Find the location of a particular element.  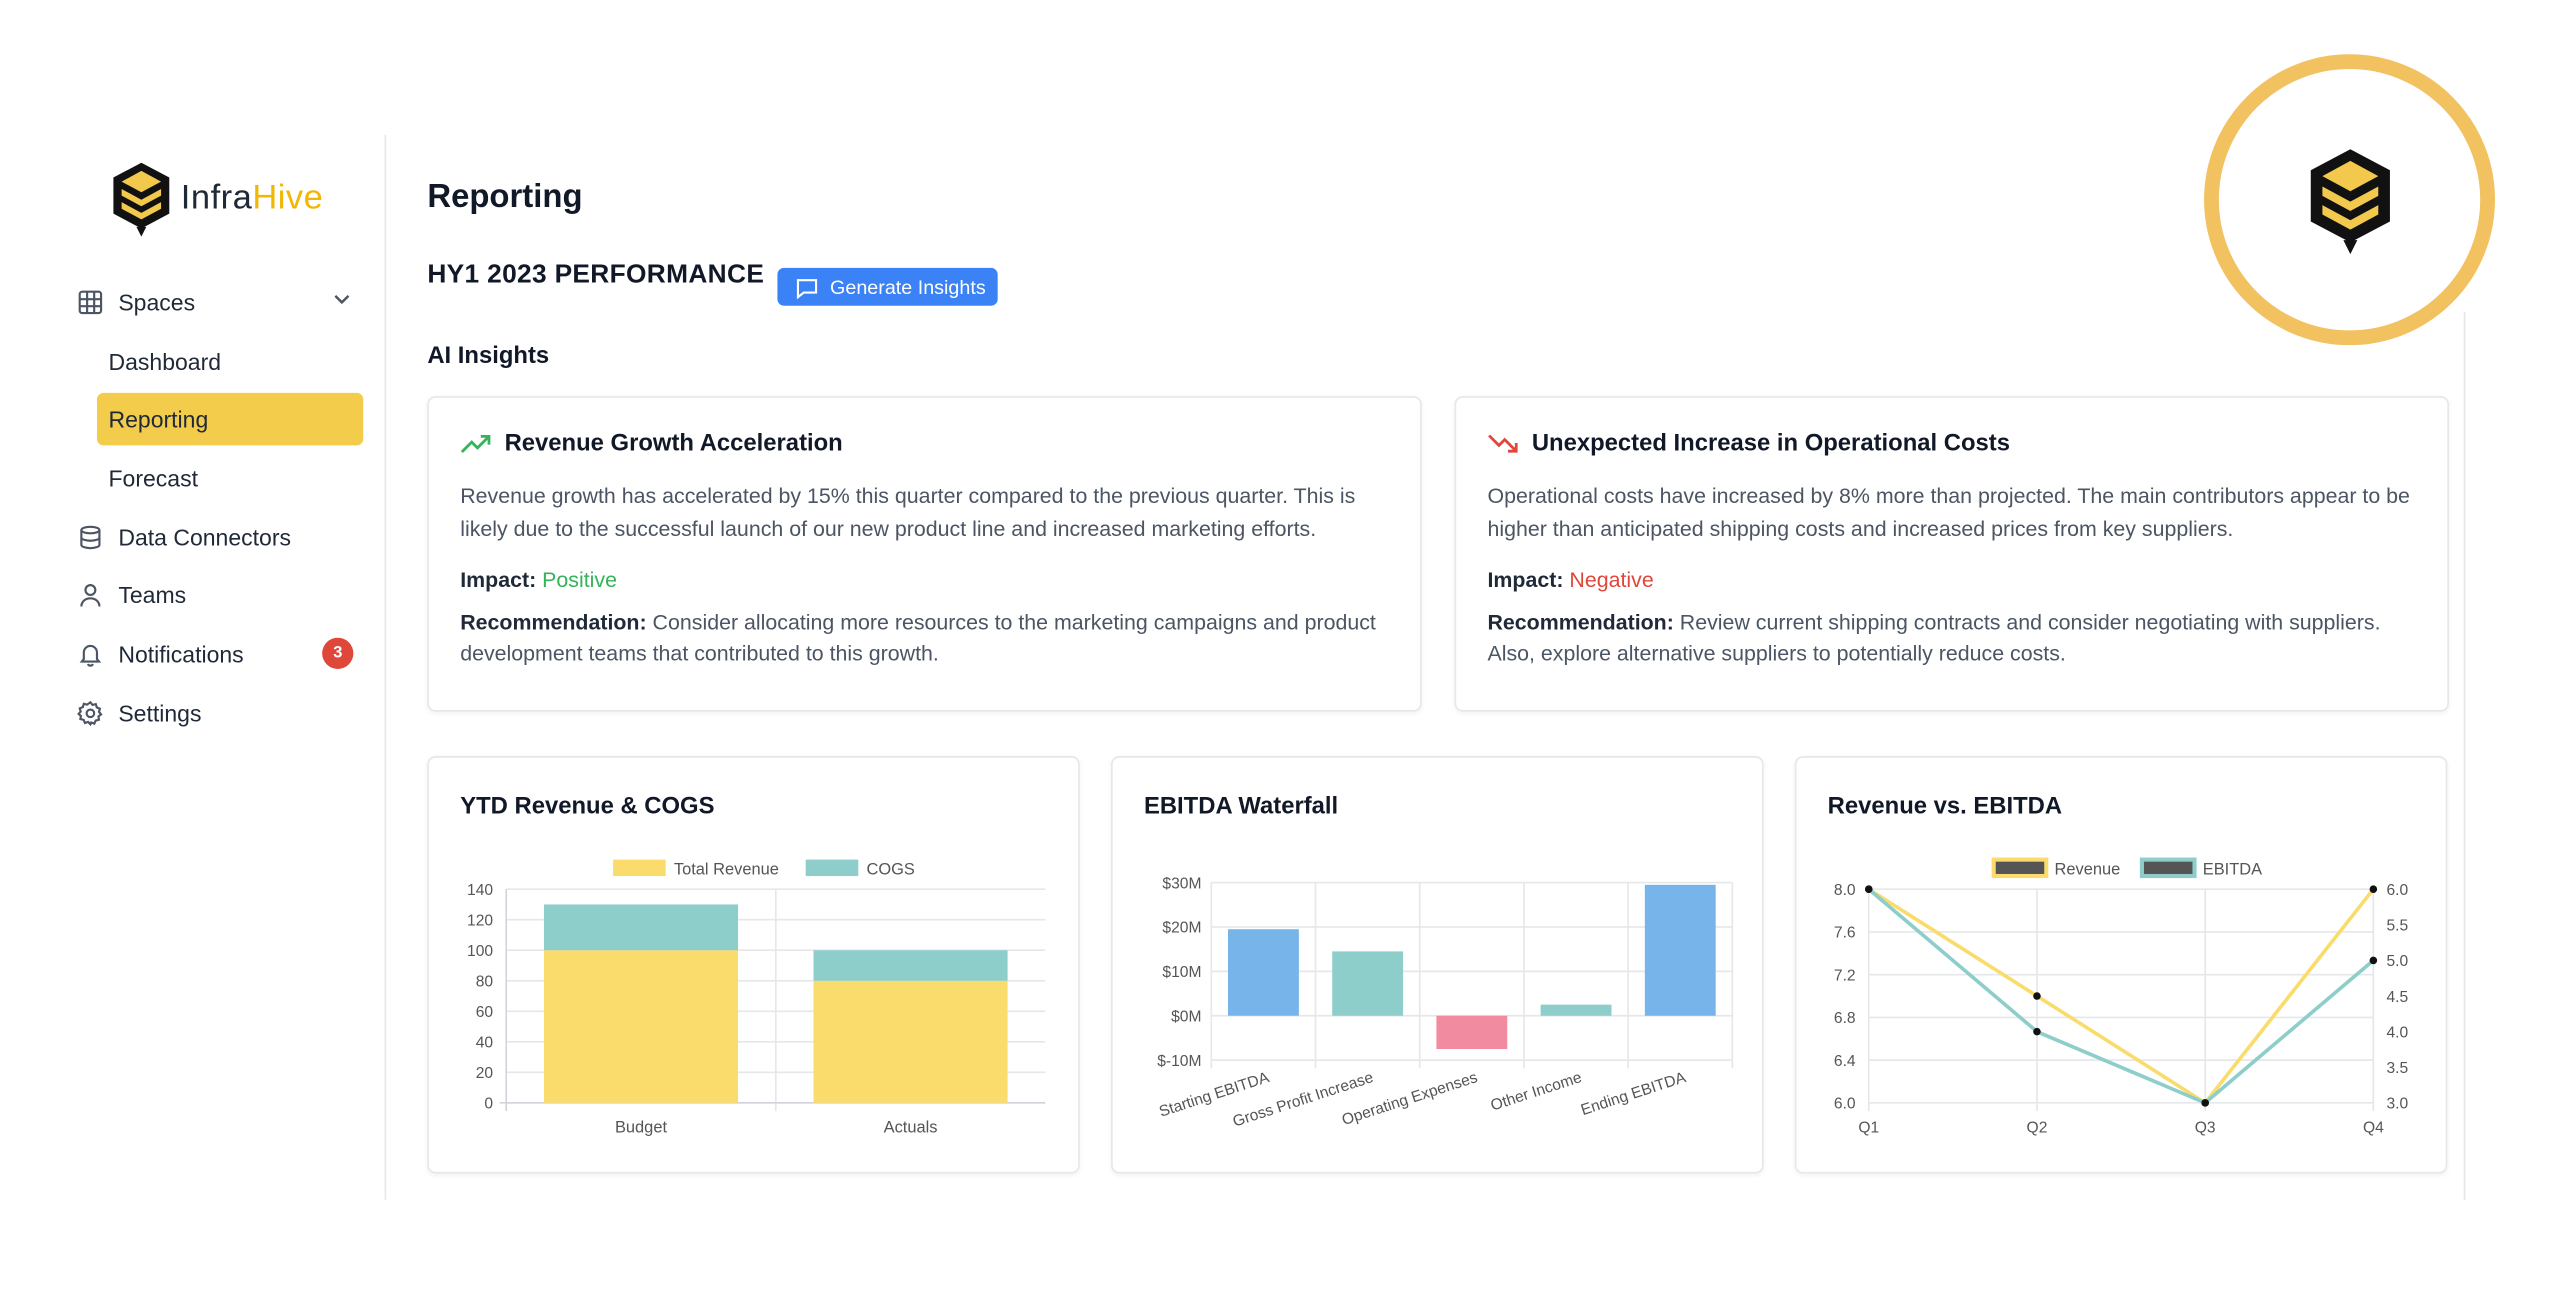

brand-name: InfraHive is located at coordinates (252, 198).